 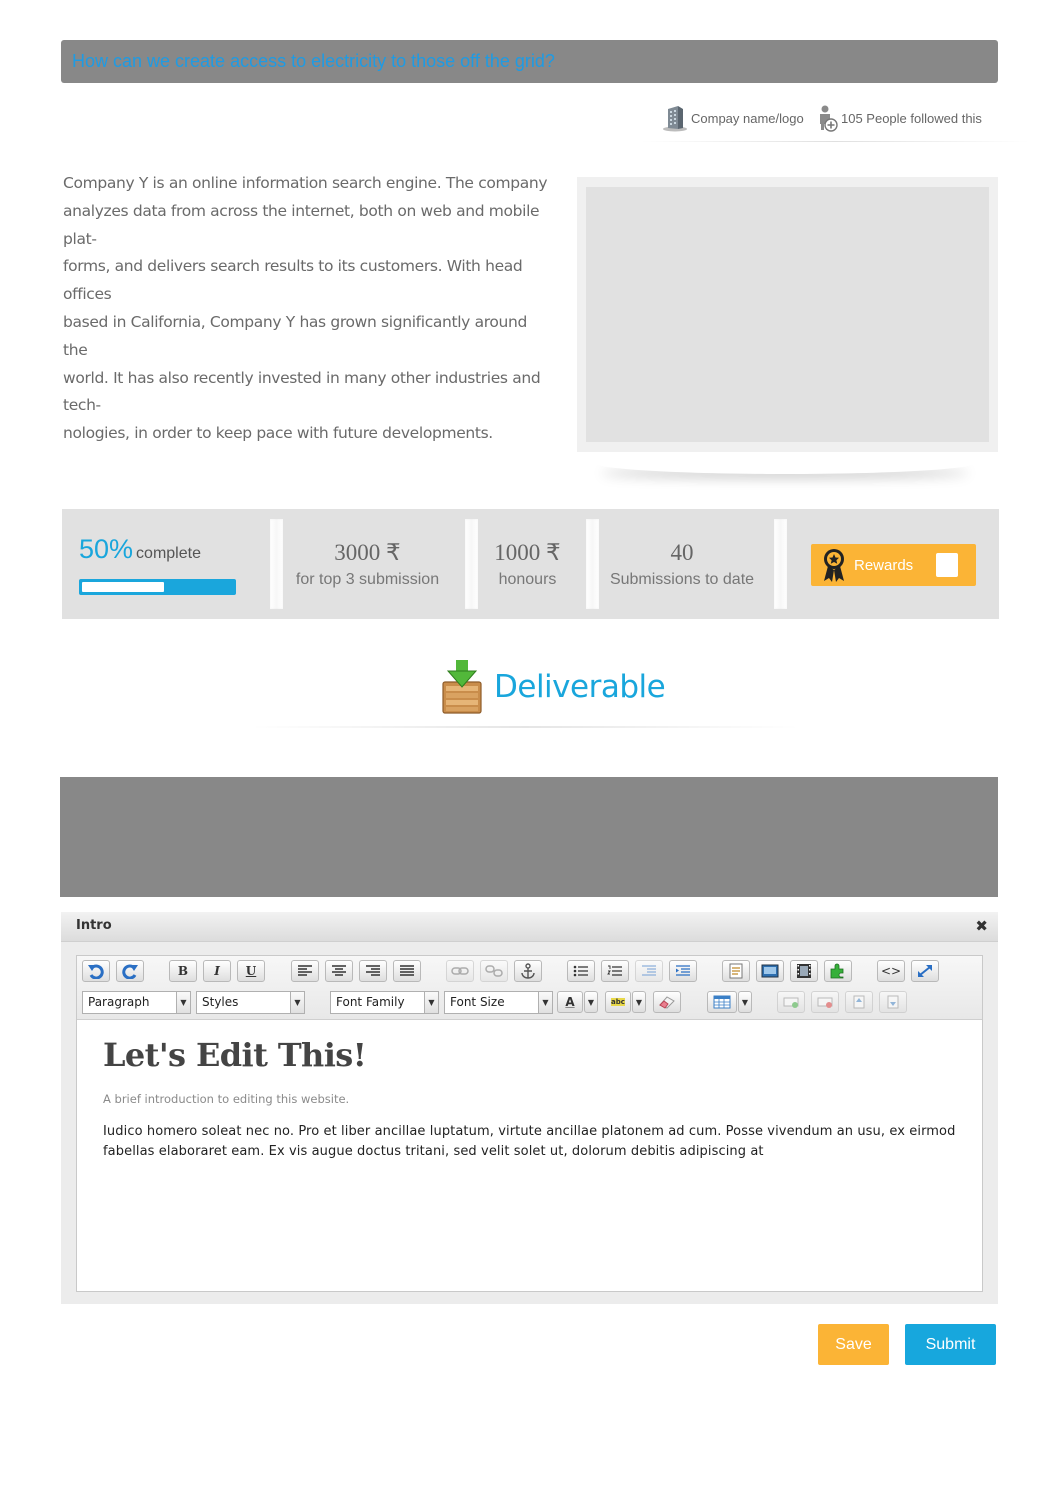 I want to click on table-icon, so click(x=722, y=1002).